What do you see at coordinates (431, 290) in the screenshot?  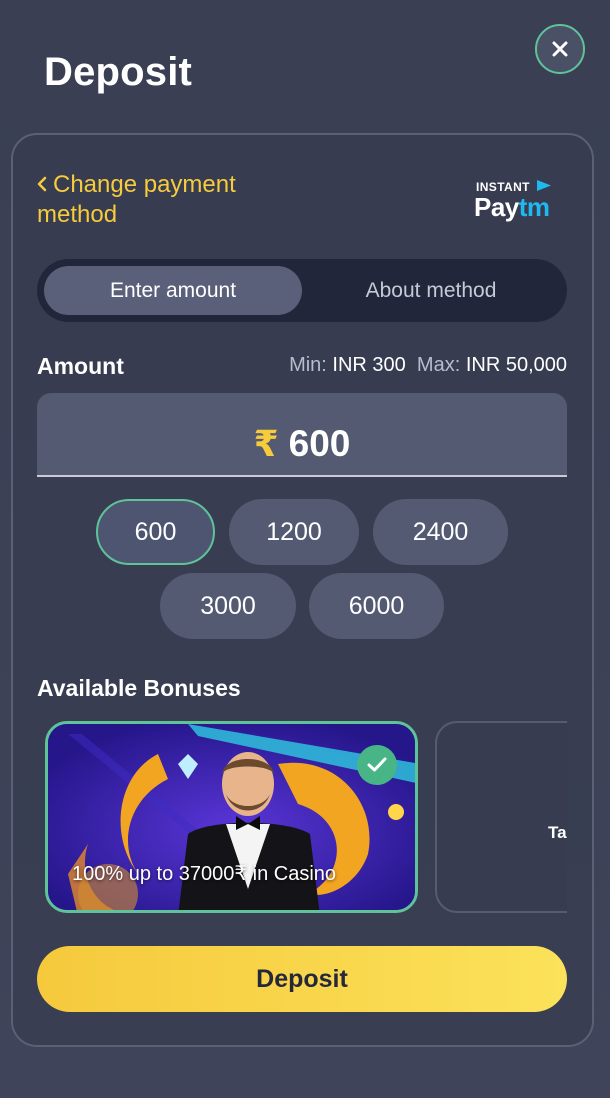 I see `tab-about-method: About method` at bounding box center [431, 290].